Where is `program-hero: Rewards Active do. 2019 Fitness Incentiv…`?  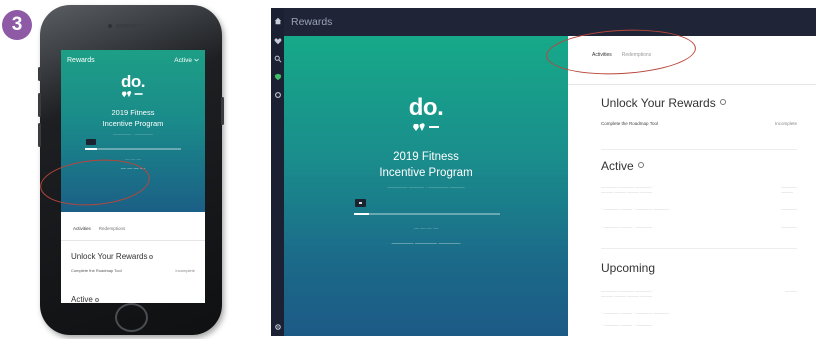
program-hero: Rewards Active do. 2019 Fitness Incentiv… is located at coordinates (133, 131).